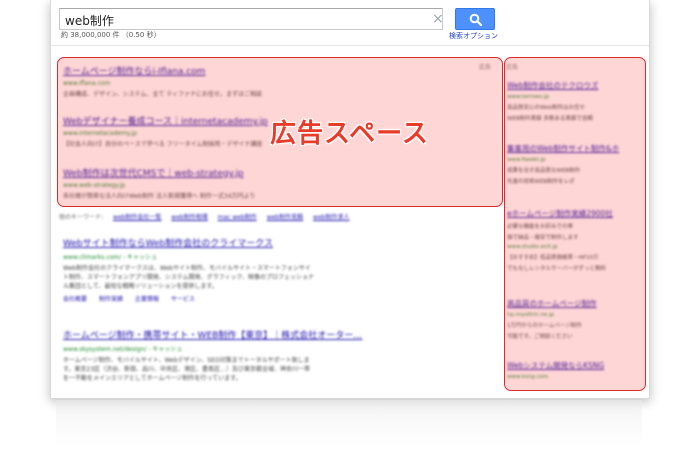 This screenshot has height=450, width=700. What do you see at coordinates (147, 299) in the screenshot?
I see `sitelink: 企業情報` at bounding box center [147, 299].